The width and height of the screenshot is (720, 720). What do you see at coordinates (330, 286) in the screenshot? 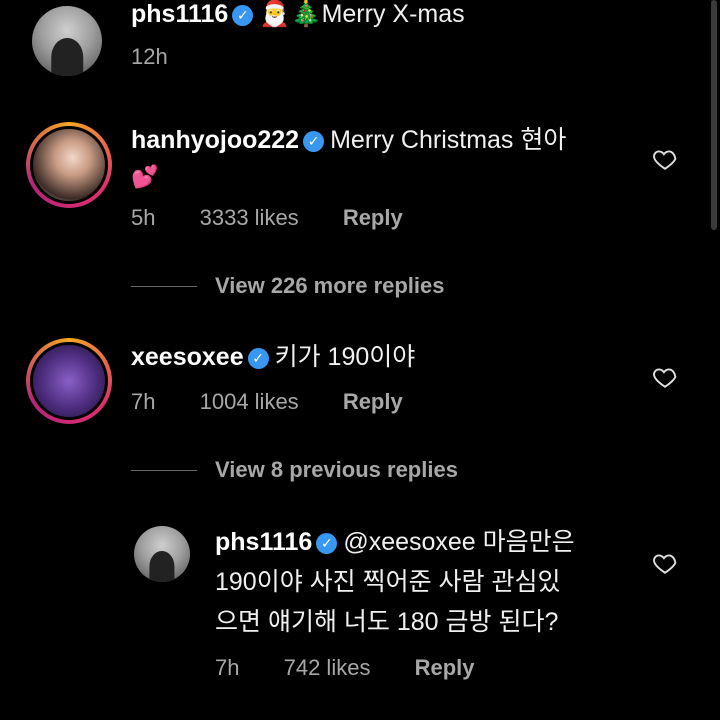
I see `view-more-replies-button: View 226 more replies` at bounding box center [330, 286].